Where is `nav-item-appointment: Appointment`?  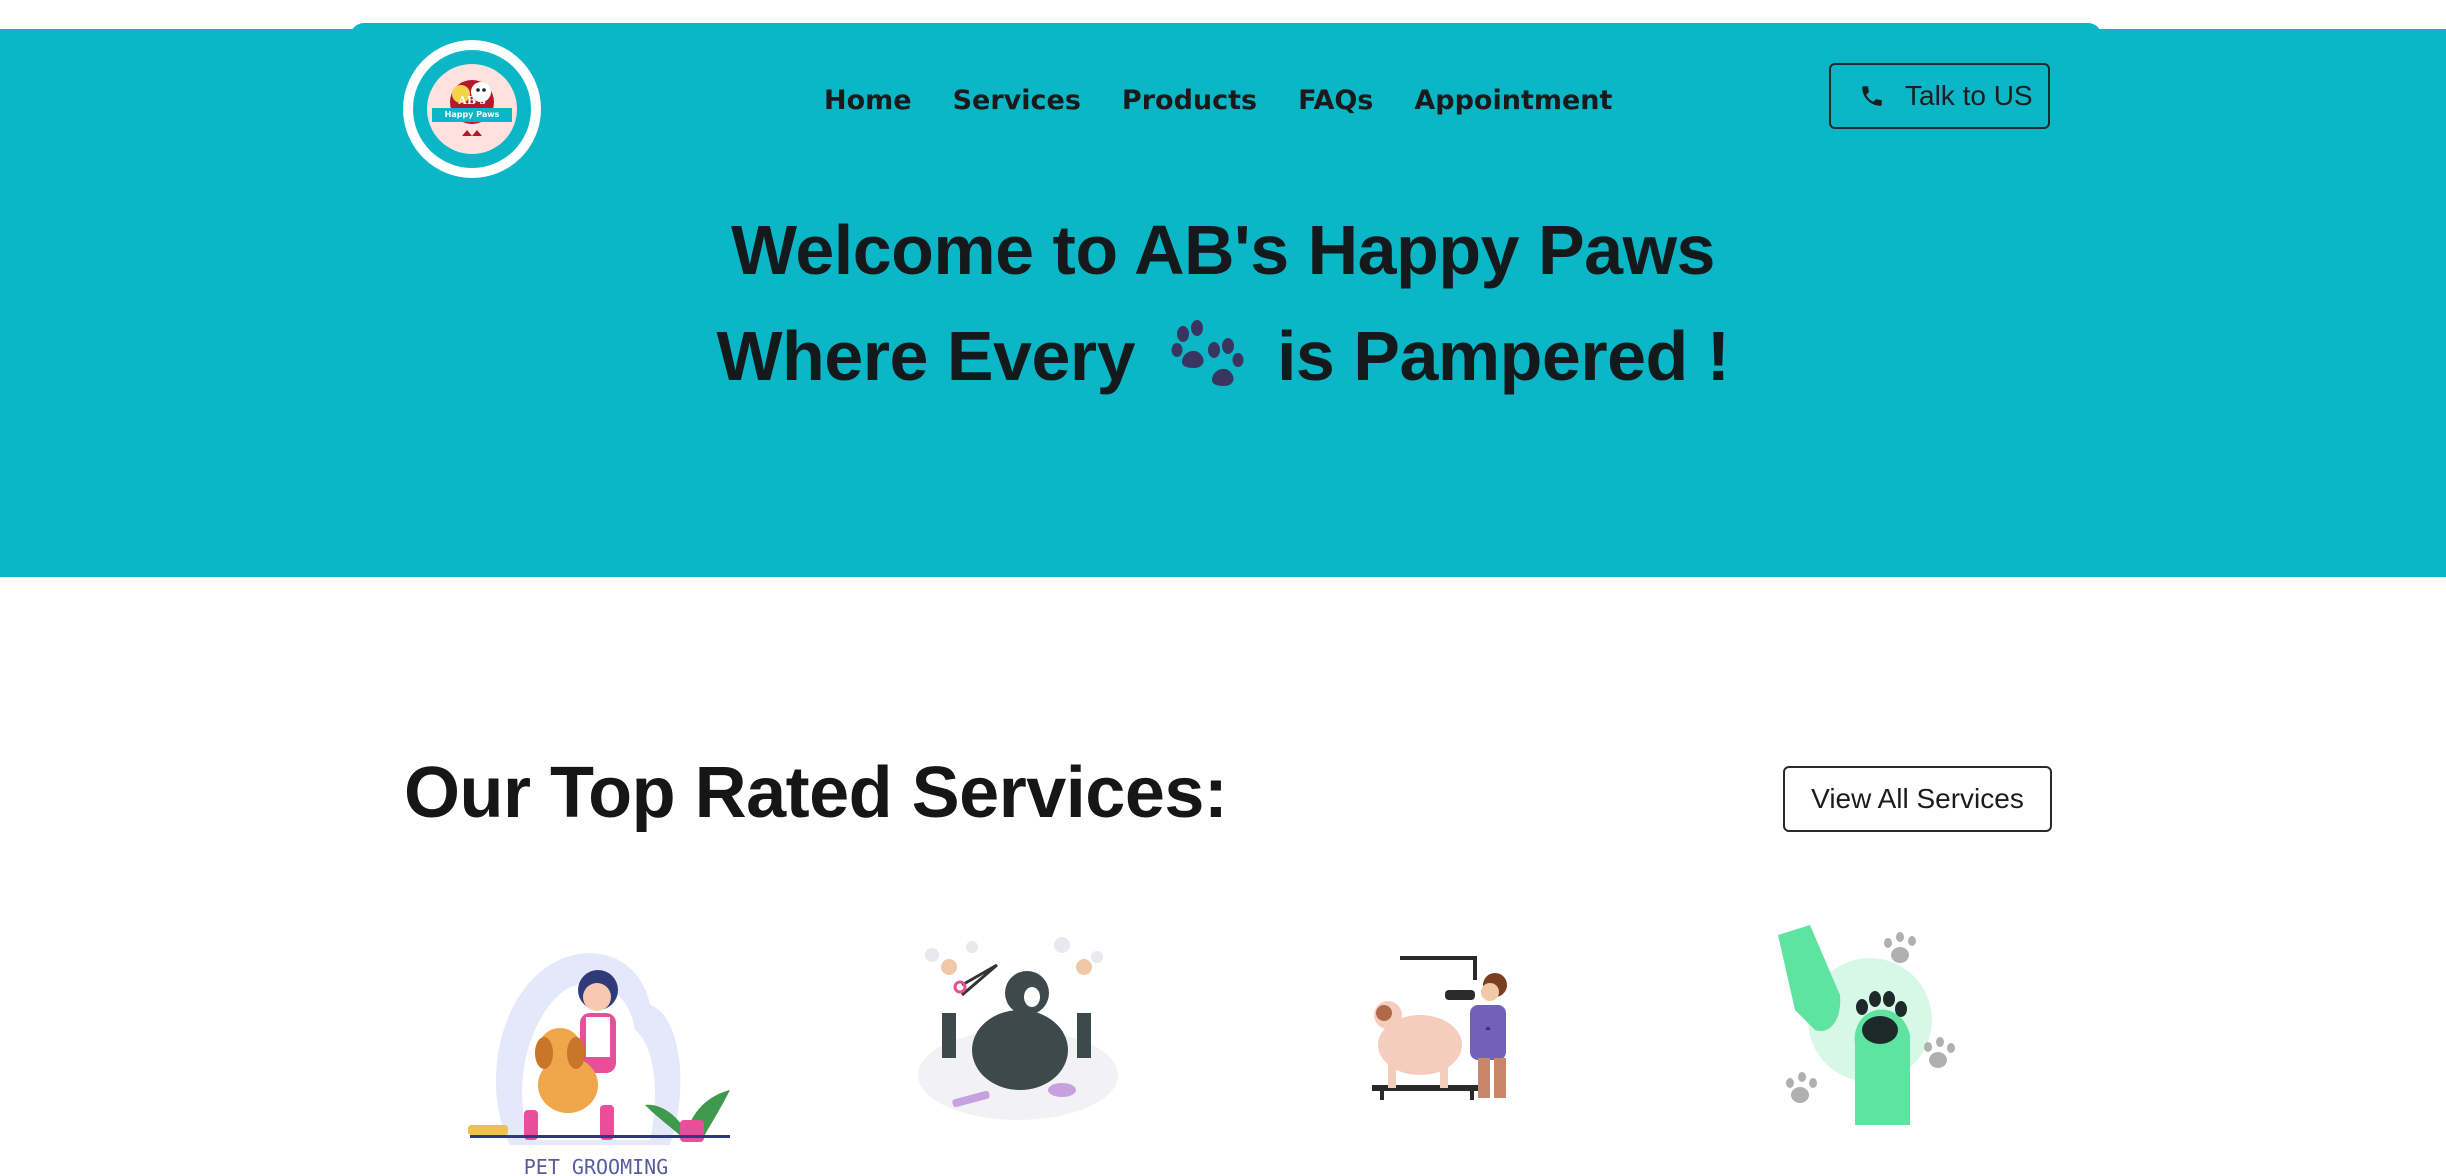 nav-item-appointment: Appointment is located at coordinates (1513, 100).